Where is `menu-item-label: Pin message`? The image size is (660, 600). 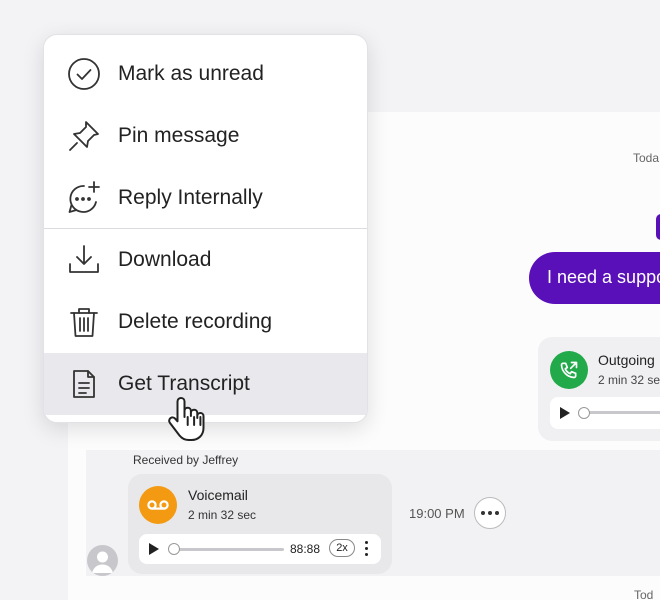
menu-item-label: Pin message is located at coordinates (179, 135).